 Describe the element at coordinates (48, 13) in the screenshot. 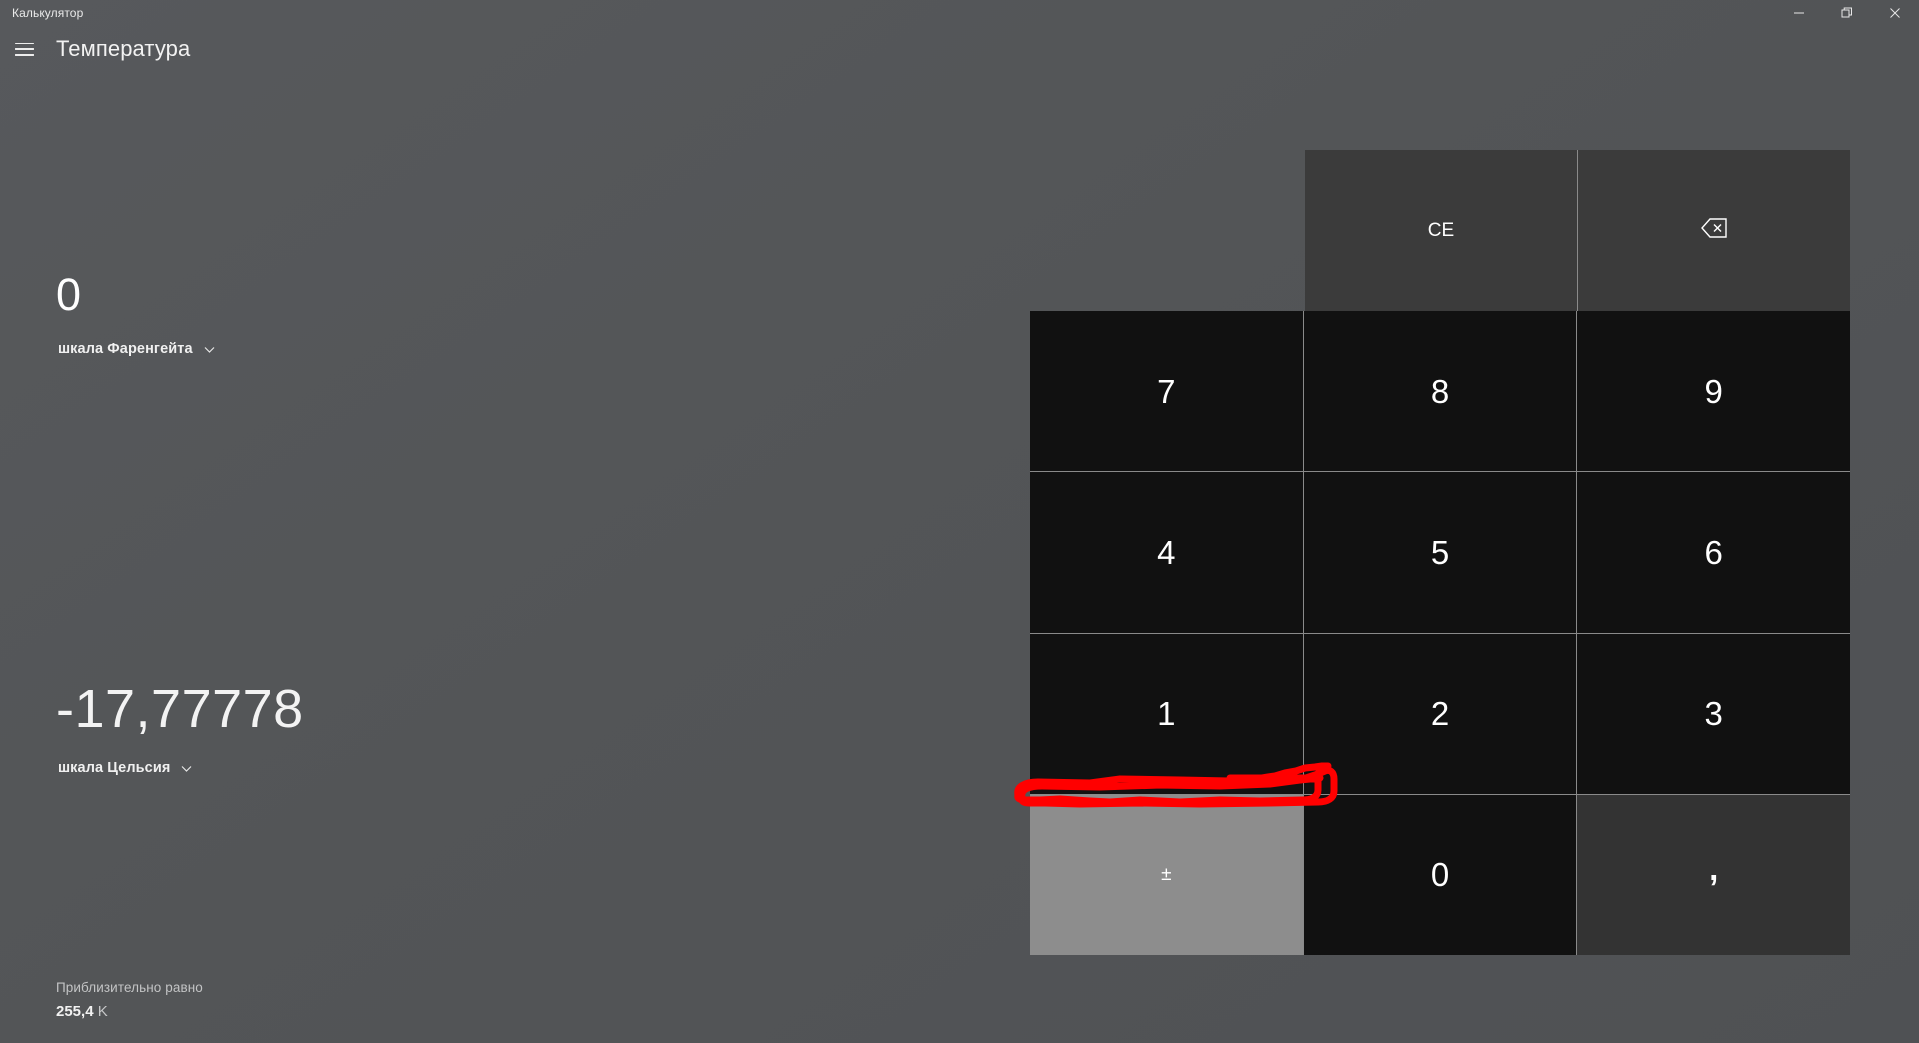

I see `window-caption: Калькулятор` at that location.